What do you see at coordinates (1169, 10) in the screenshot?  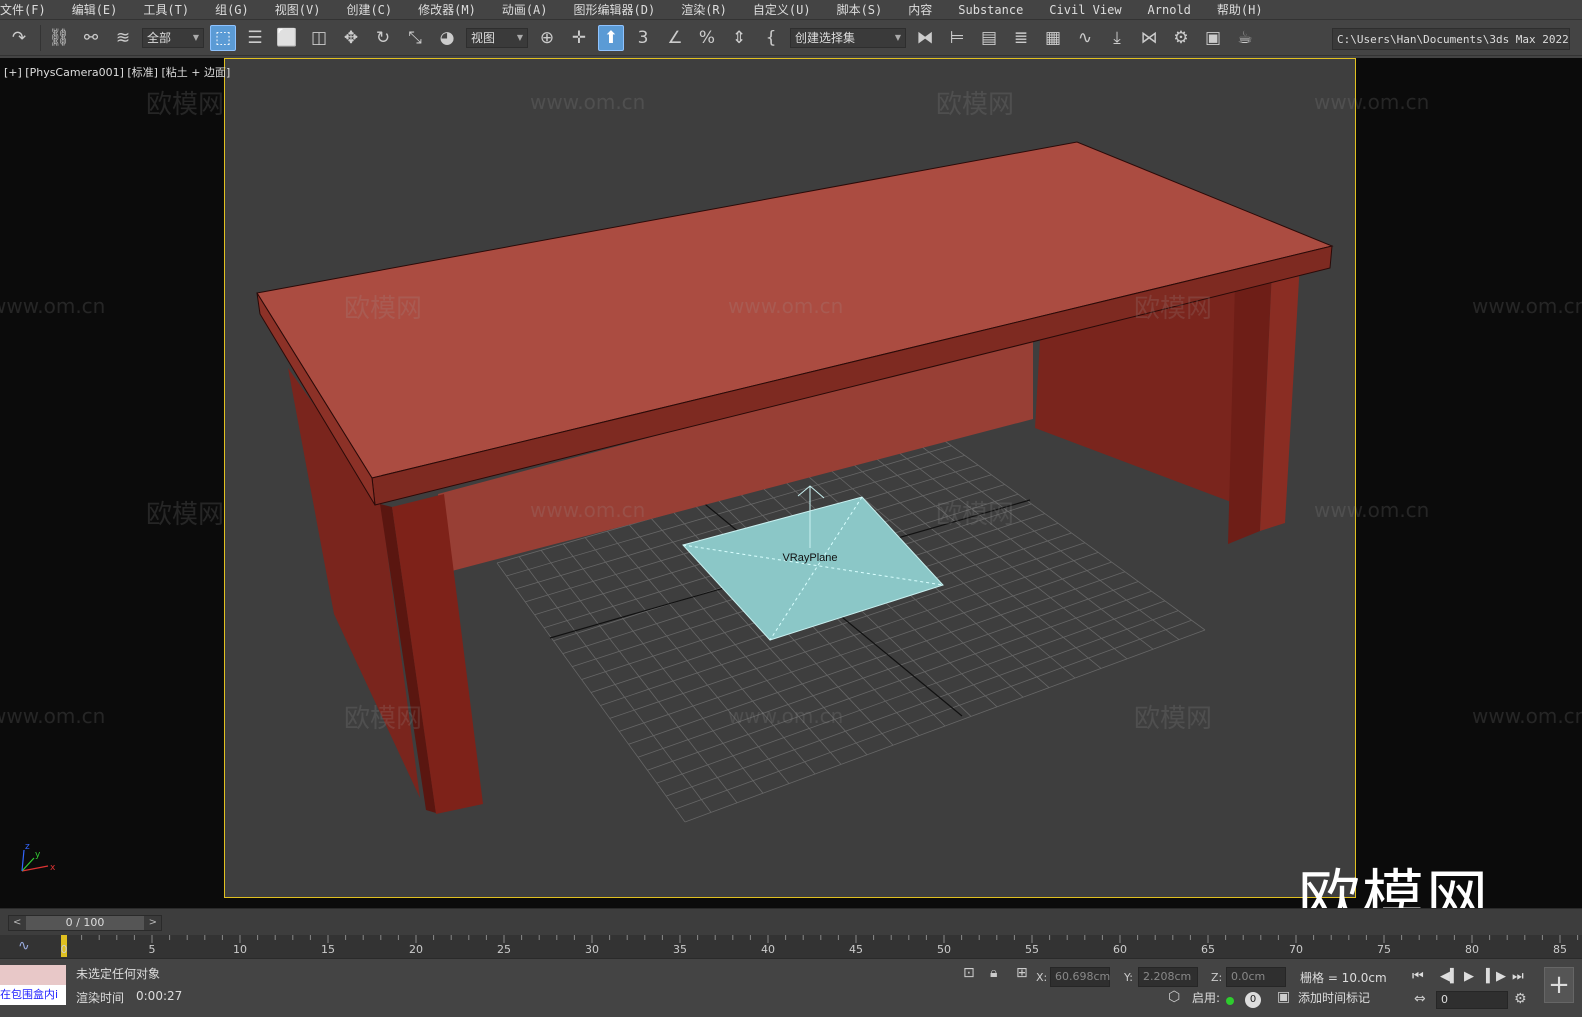 I see `menu-item: Arnold` at bounding box center [1169, 10].